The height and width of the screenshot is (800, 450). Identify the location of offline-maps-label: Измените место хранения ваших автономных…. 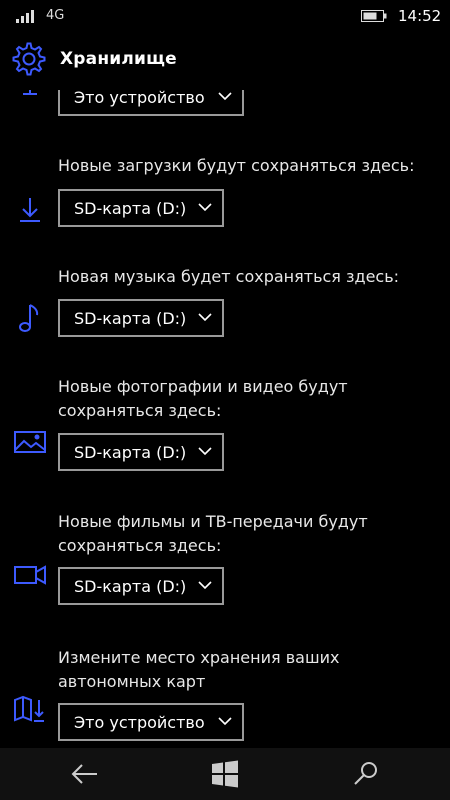
(199, 669).